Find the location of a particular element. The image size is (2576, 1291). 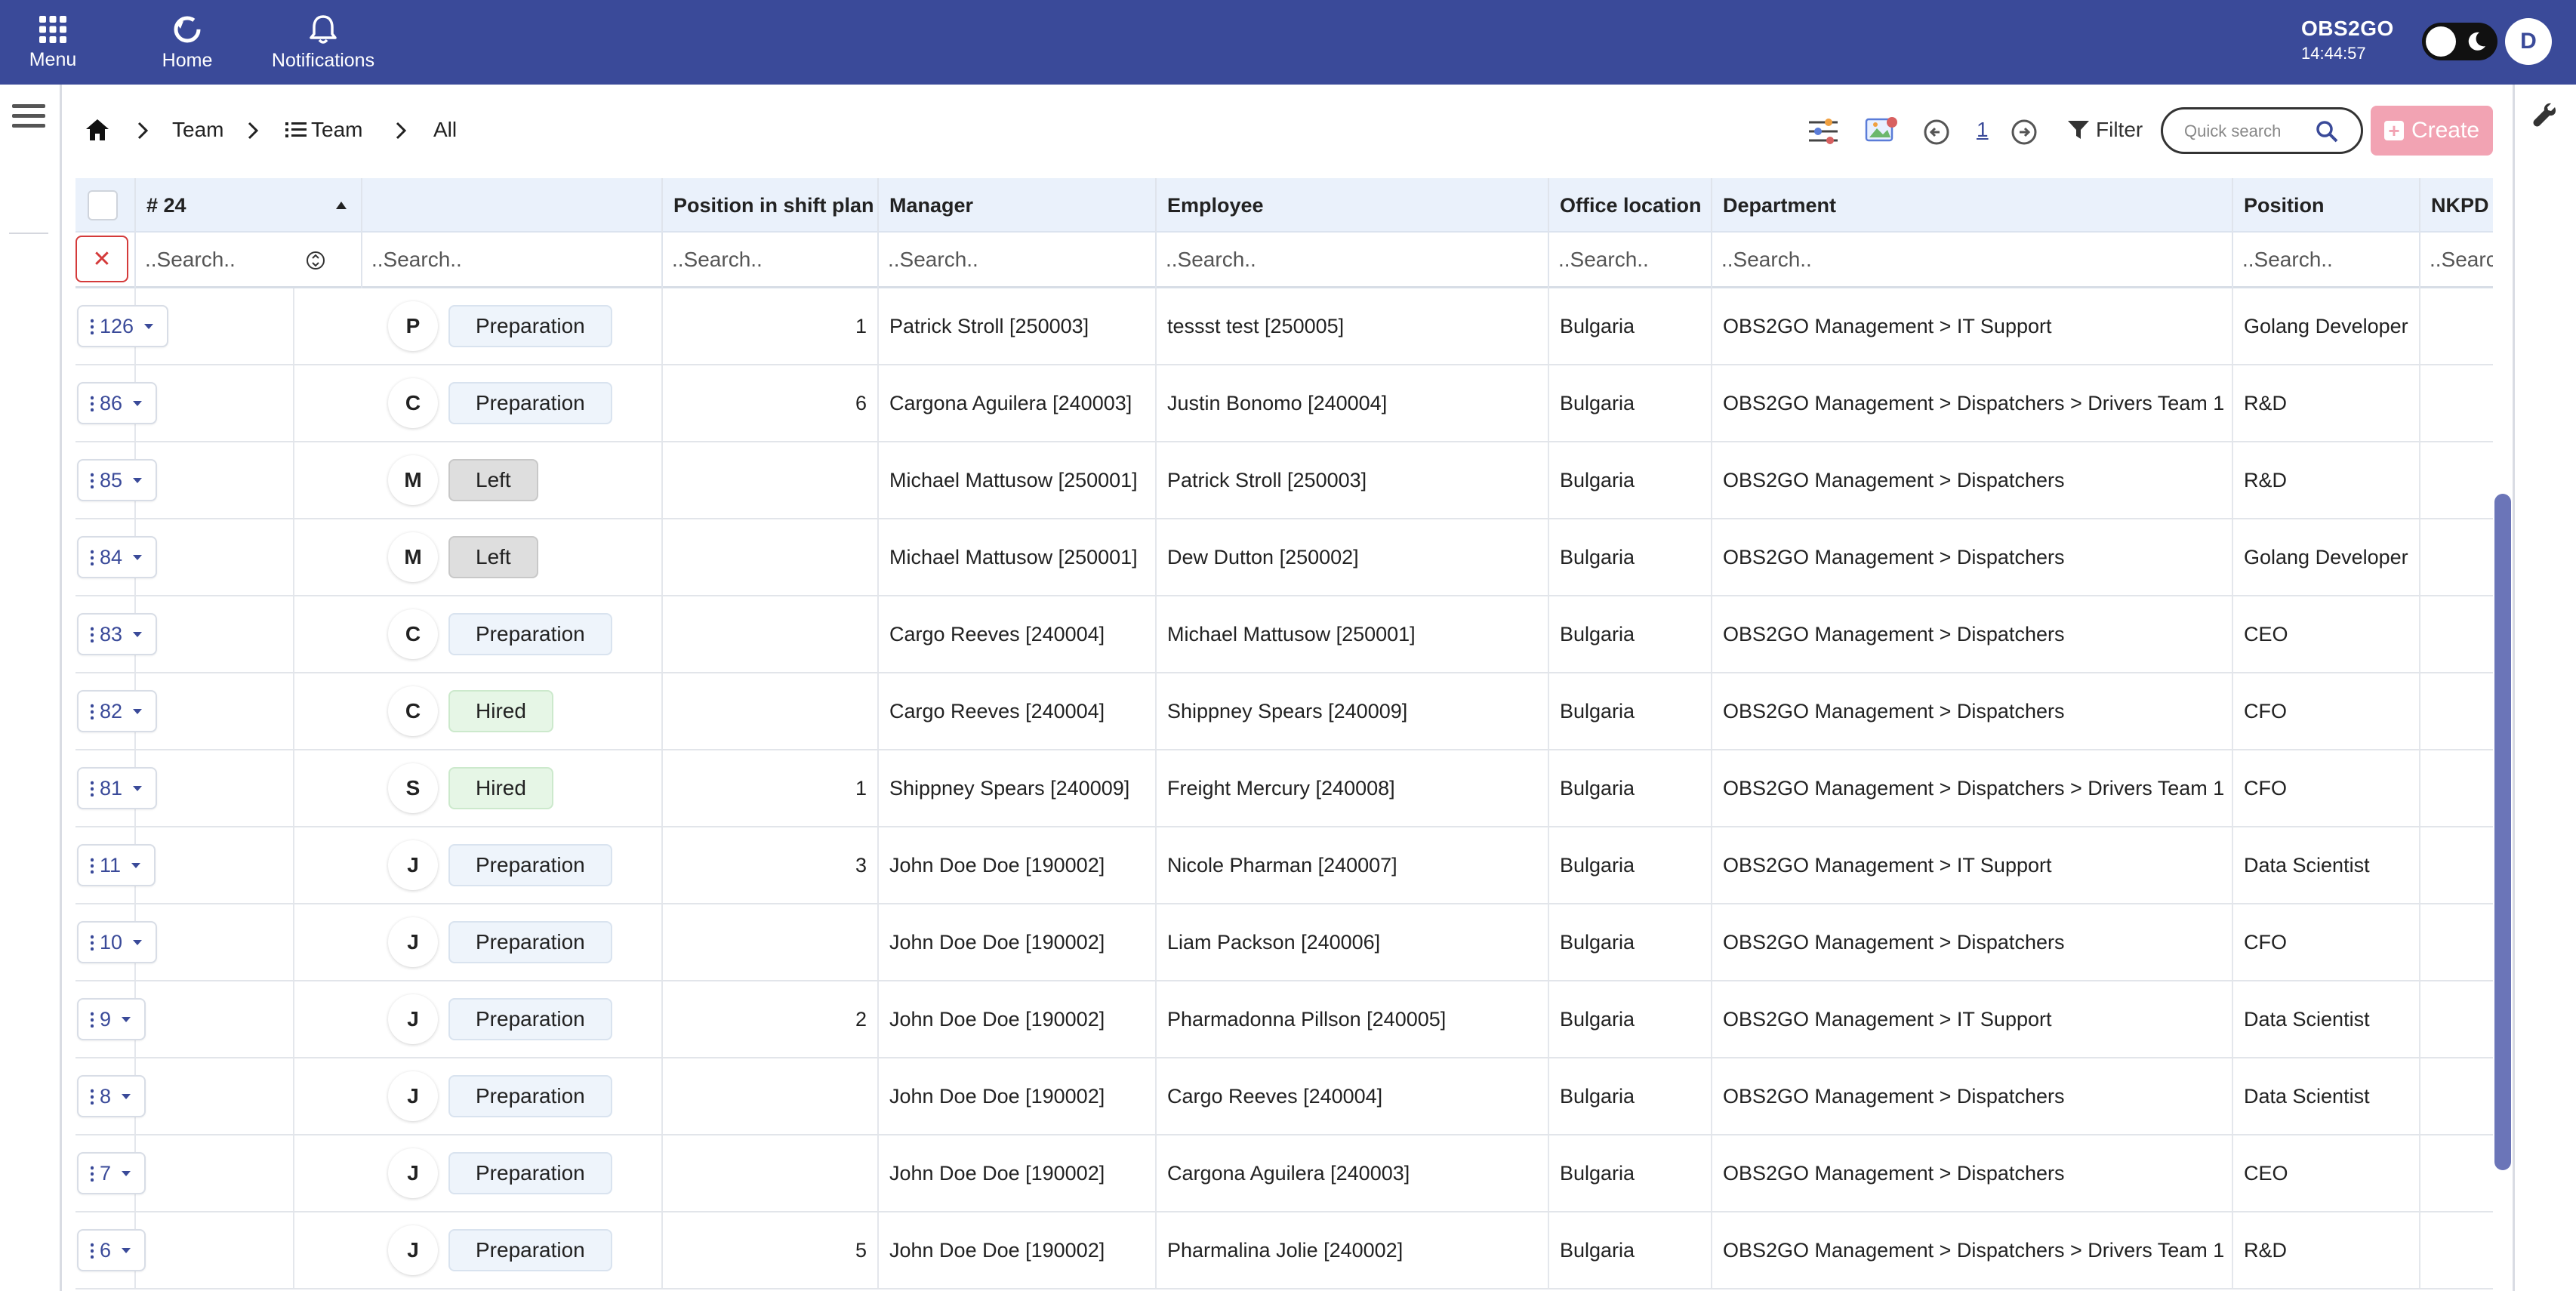

search-status-input is located at coordinates (511, 259).